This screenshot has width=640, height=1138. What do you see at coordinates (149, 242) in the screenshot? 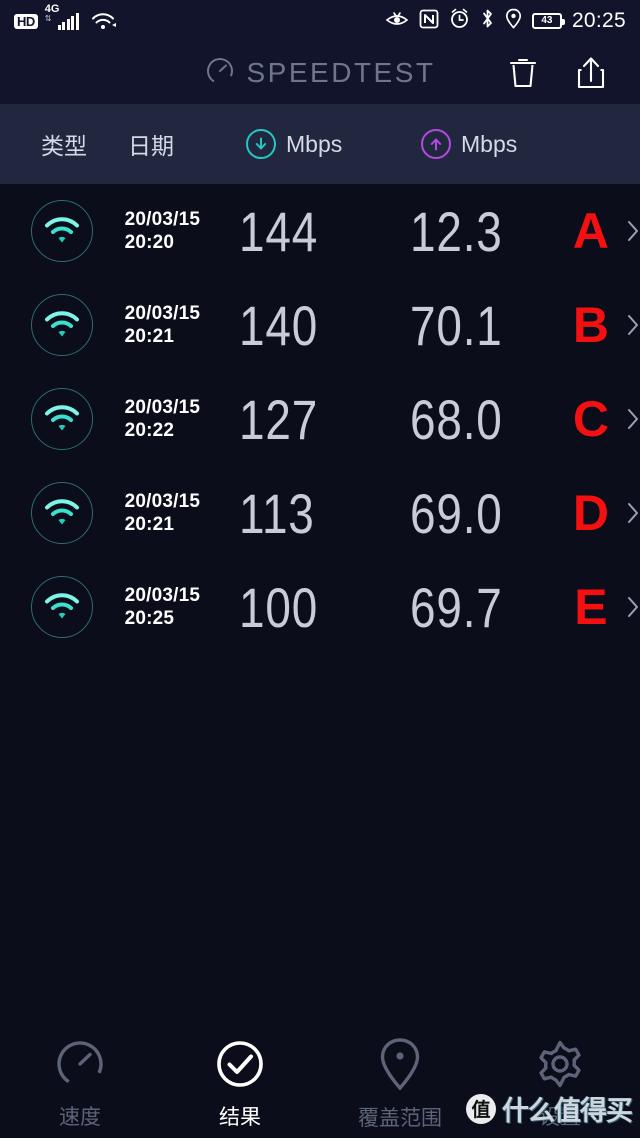
I see `result-time: 20:20` at bounding box center [149, 242].